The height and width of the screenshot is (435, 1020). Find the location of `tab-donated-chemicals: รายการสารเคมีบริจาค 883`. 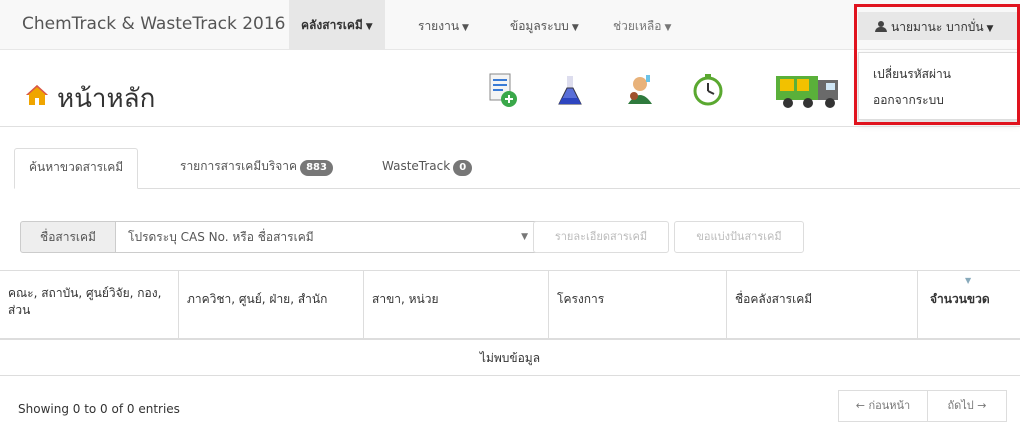

tab-donated-chemicals: รายการสารเคมีบริจาค 883 is located at coordinates (256, 168).